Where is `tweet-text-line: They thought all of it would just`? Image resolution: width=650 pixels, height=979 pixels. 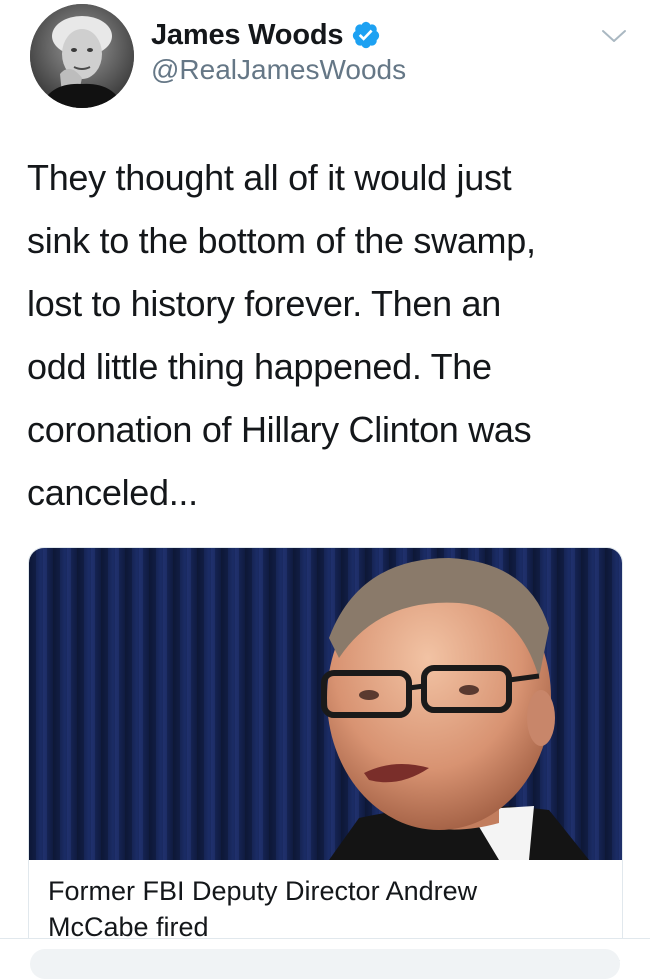 tweet-text-line: They thought all of it would just is located at coordinates (269, 177).